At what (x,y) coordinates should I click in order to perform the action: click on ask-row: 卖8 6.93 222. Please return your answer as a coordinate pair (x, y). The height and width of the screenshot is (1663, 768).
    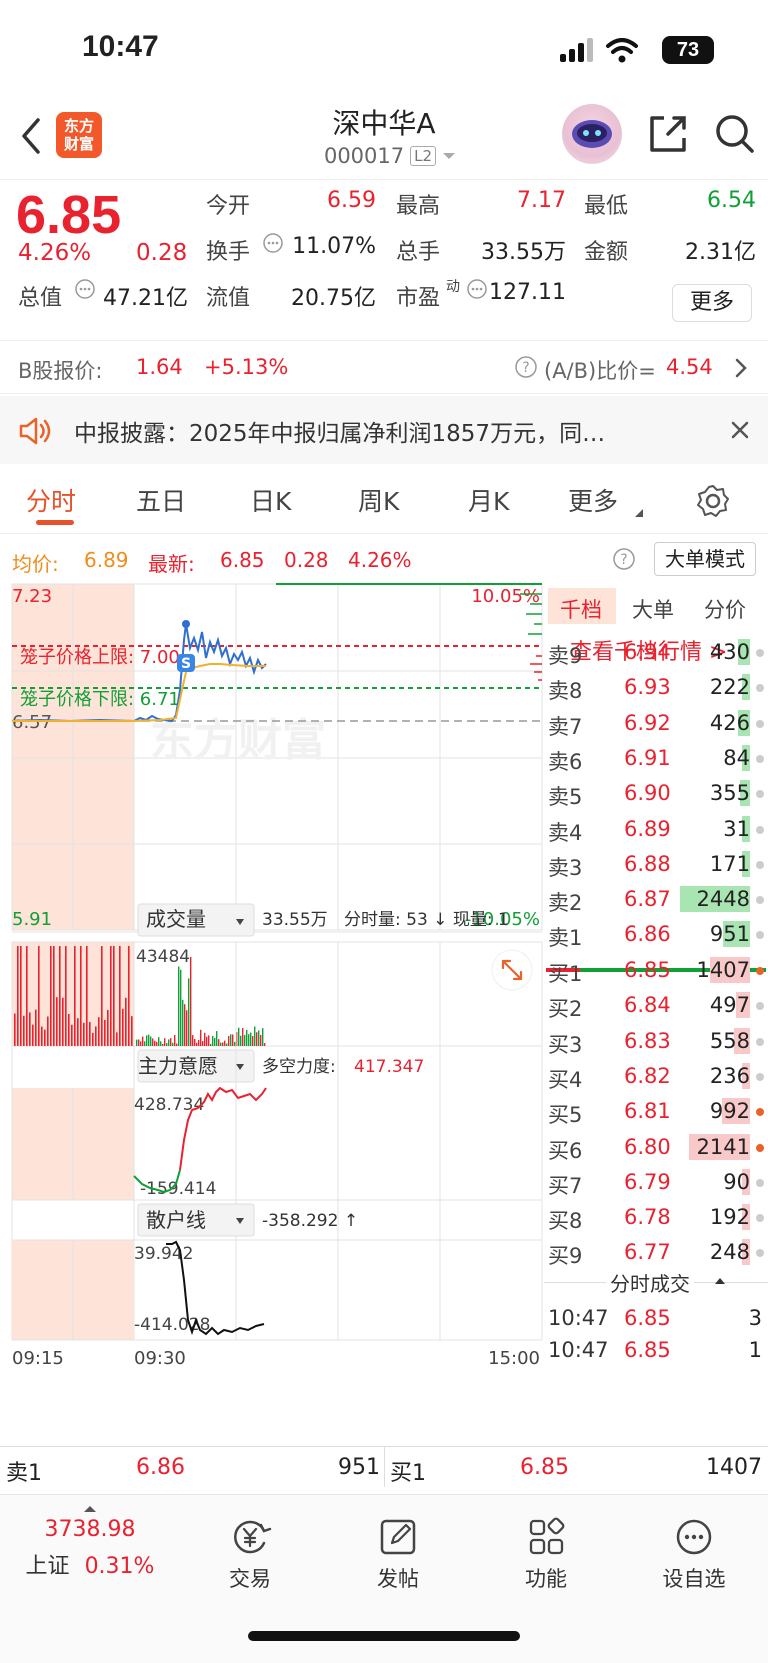
    Looking at the image, I should click on (656, 686).